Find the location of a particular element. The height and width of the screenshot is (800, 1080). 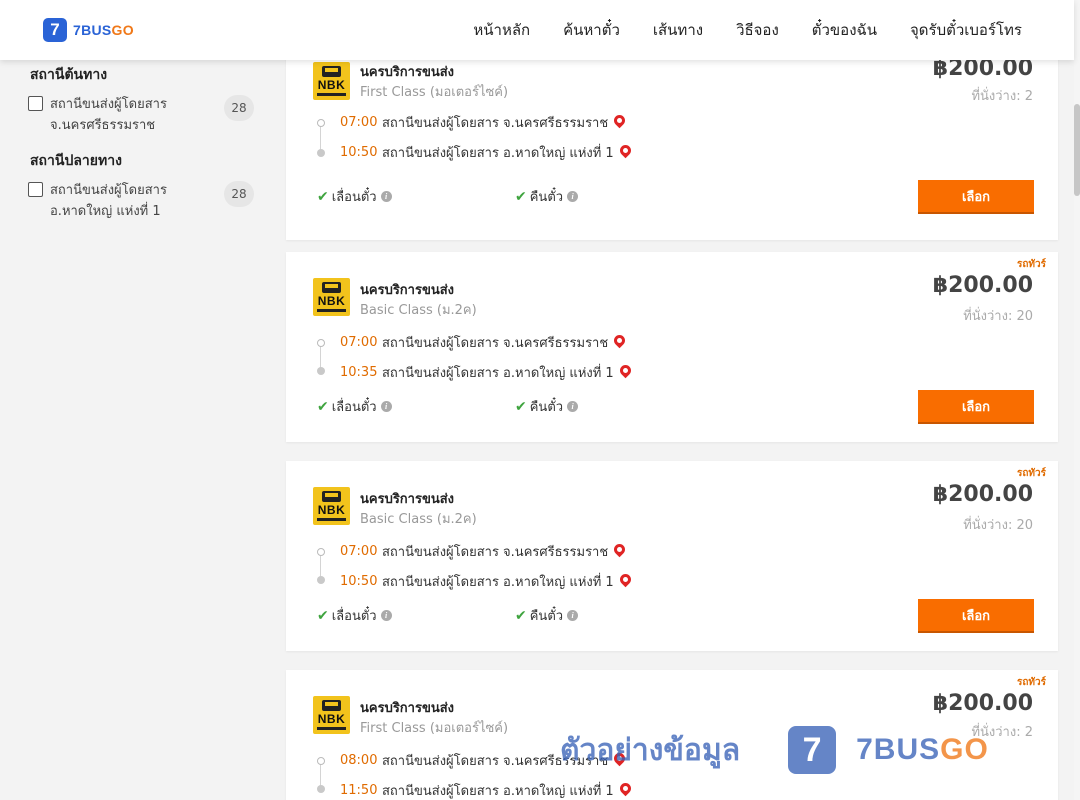

origin-count-badge: 28 is located at coordinates (239, 108).